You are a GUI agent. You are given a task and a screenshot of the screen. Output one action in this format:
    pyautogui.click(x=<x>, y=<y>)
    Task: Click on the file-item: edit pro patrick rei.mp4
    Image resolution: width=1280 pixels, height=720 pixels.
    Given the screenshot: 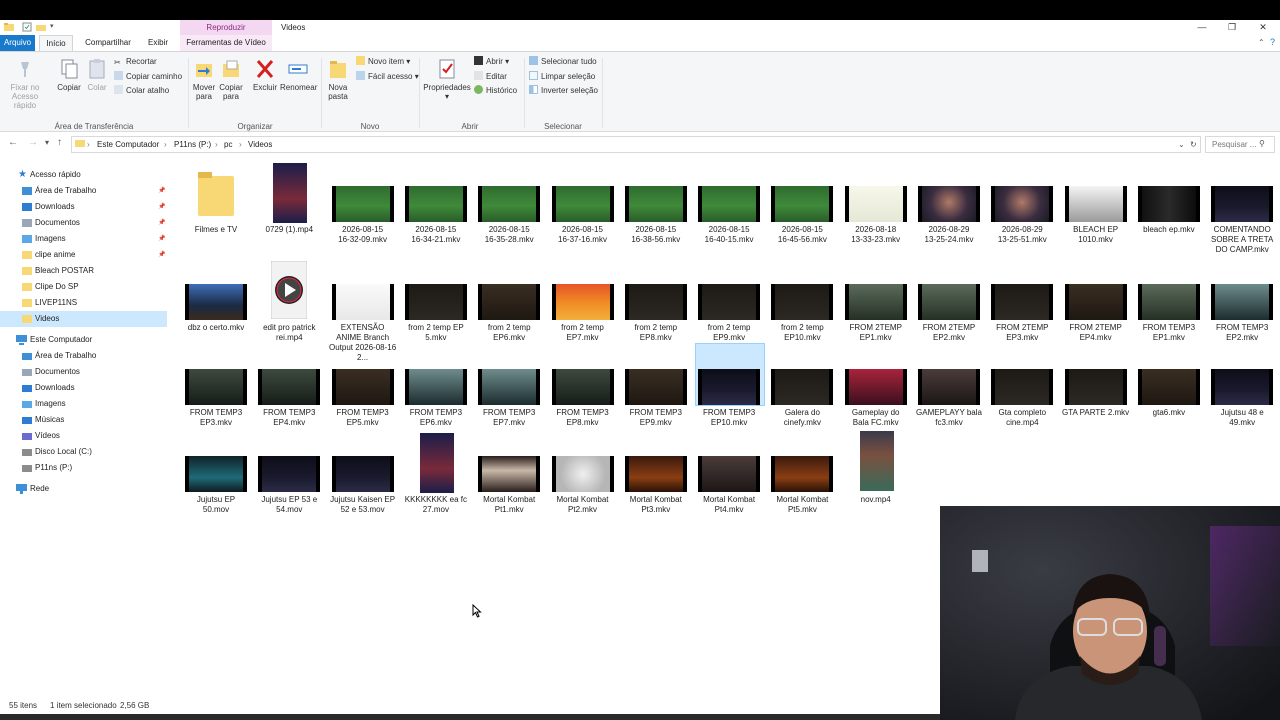 What is the action you would take?
    pyautogui.click(x=292, y=301)
    